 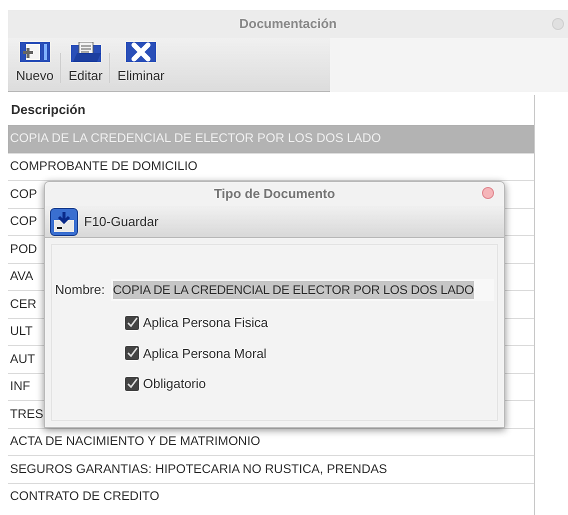 What do you see at coordinates (48, 110) in the screenshot?
I see `column-header: Descripción` at bounding box center [48, 110].